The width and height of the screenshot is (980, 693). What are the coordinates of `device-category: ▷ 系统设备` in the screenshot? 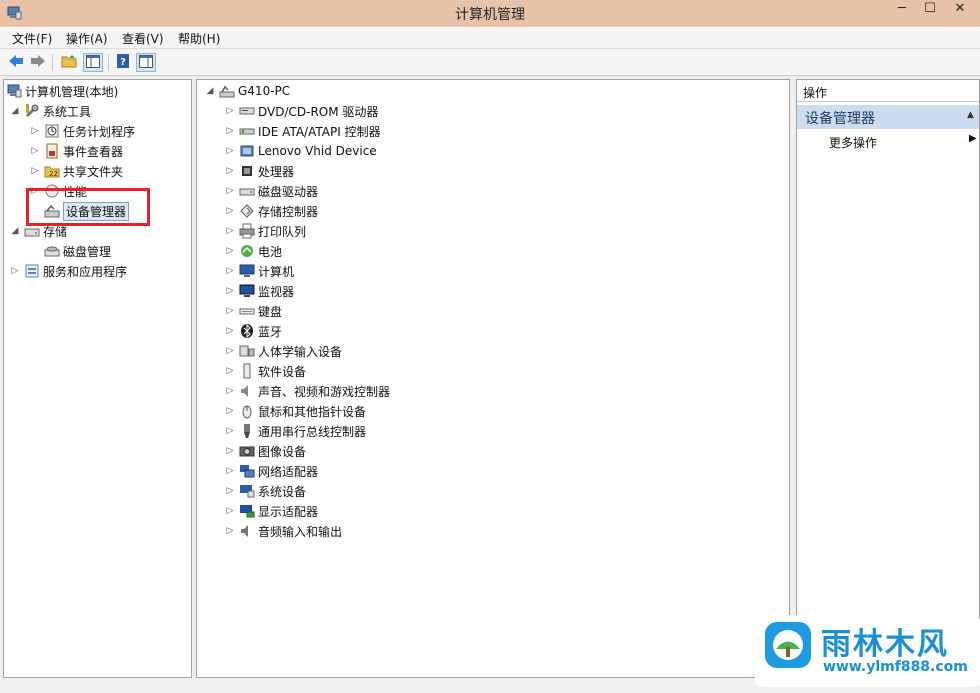 It's located at (265, 491).